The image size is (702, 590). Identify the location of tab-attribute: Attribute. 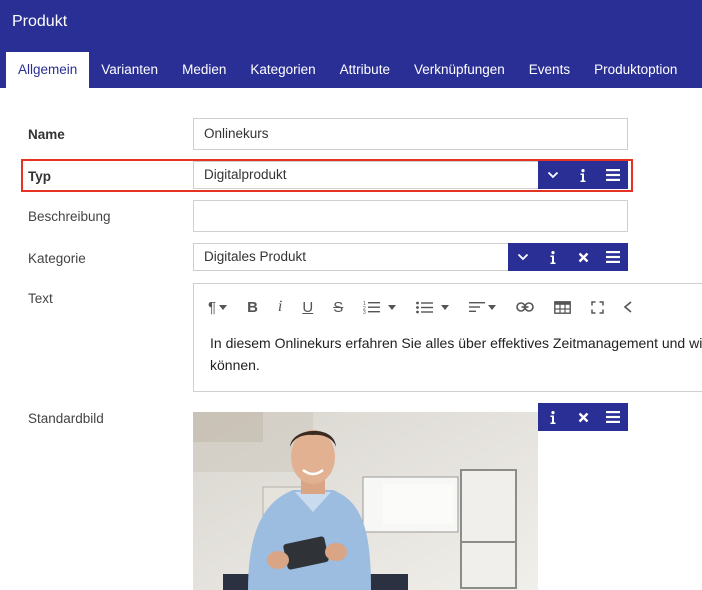
(365, 70).